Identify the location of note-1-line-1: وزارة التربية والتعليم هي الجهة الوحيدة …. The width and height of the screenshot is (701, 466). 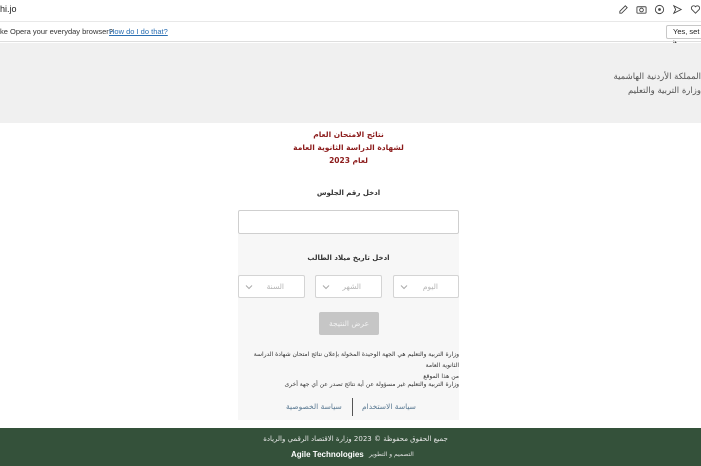
(356, 360).